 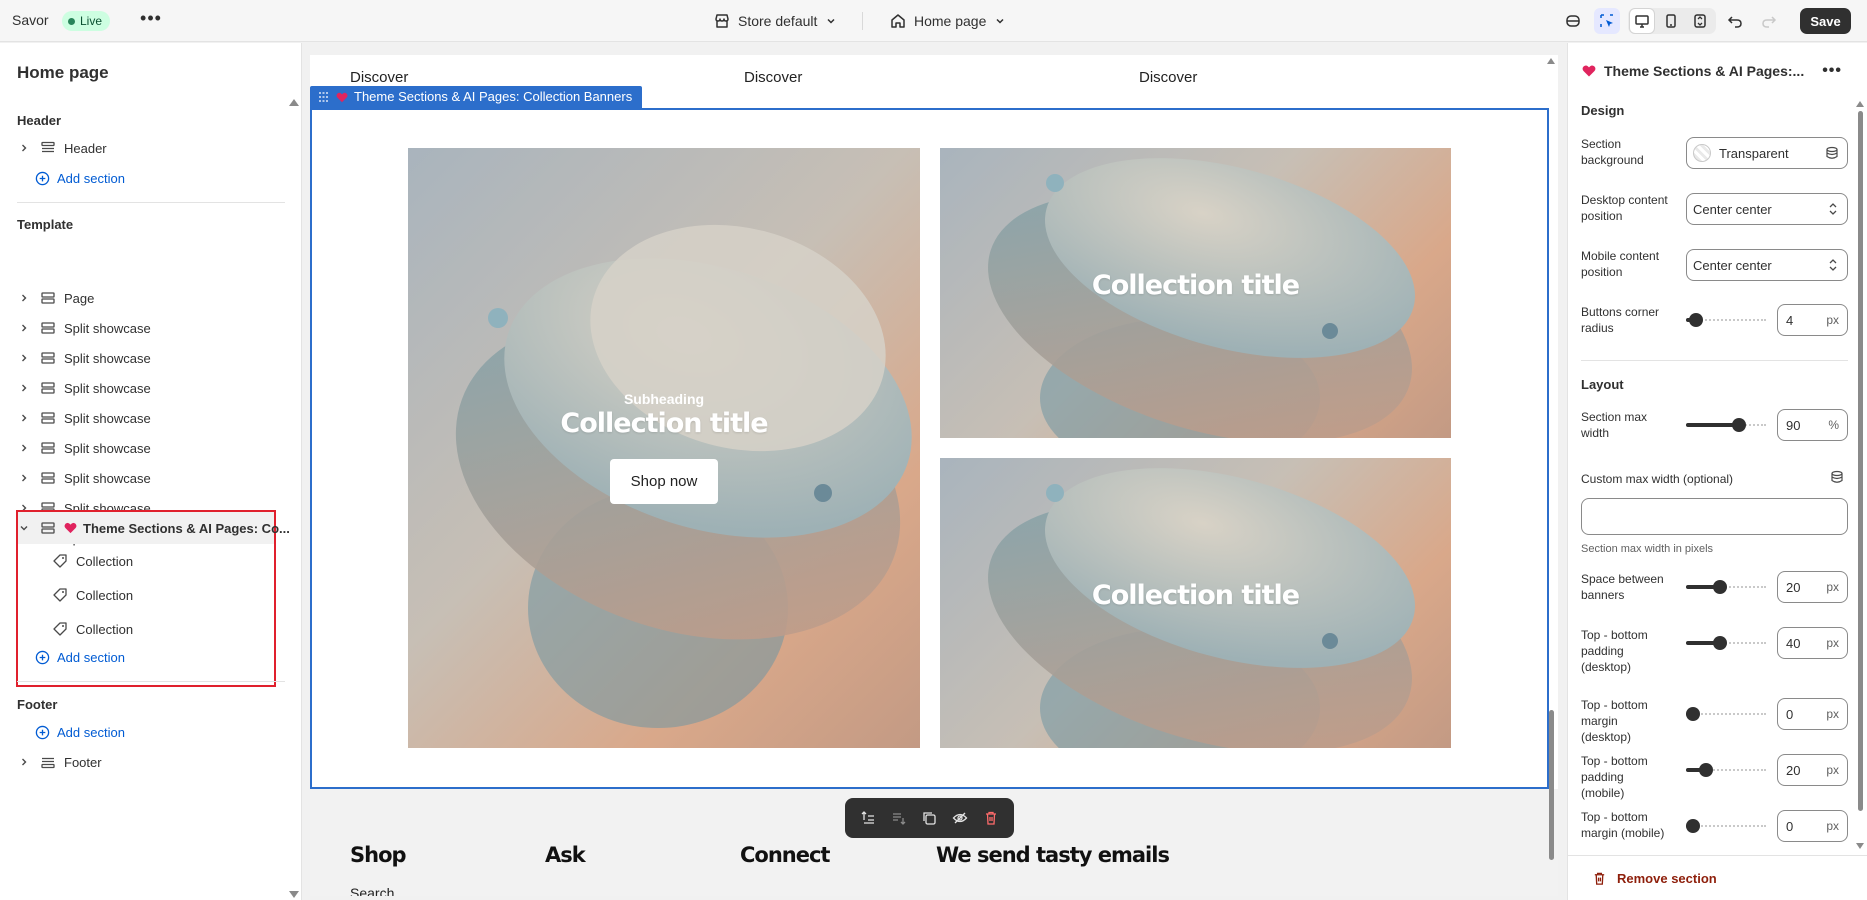 I want to click on margin-desktop-slider, so click(x=1726, y=714).